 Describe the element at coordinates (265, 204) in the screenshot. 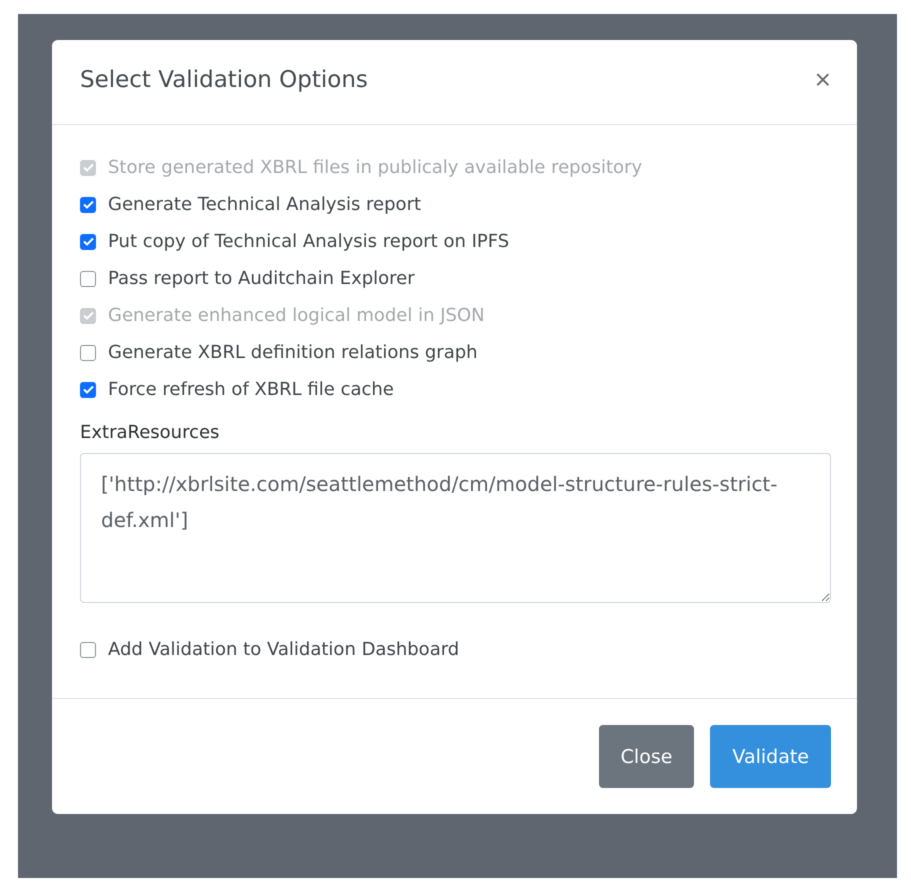

I see `option-label: Generate Technical Analysis report` at that location.